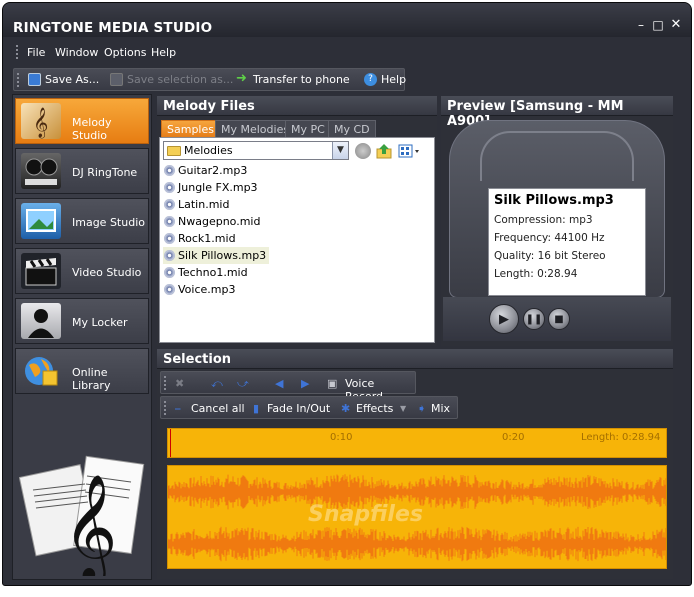 The image size is (694, 597). What do you see at coordinates (217, 384) in the screenshot?
I see `undo-icon: ⤺` at bounding box center [217, 384].